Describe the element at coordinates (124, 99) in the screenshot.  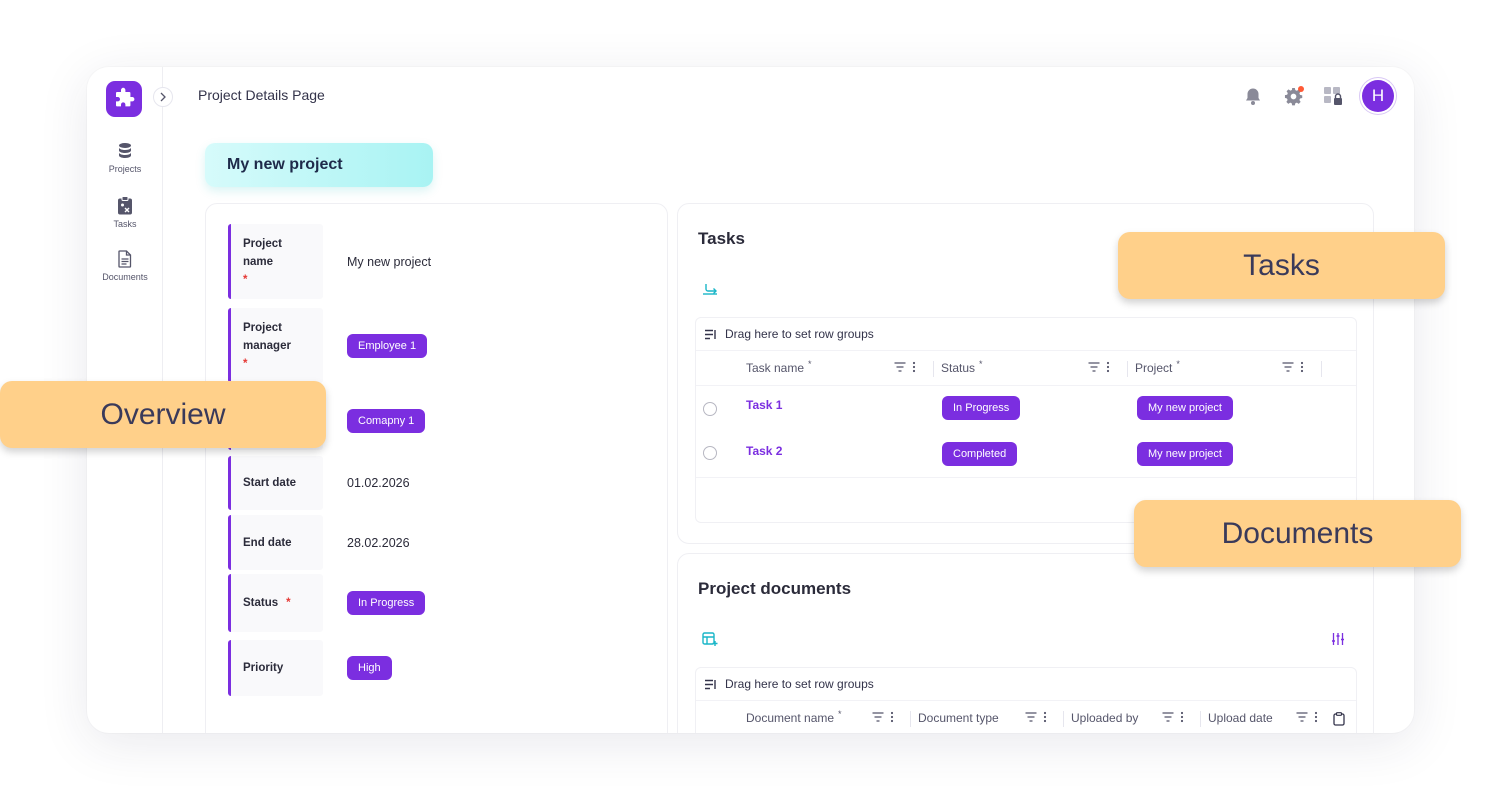
I see `app-logo` at that location.